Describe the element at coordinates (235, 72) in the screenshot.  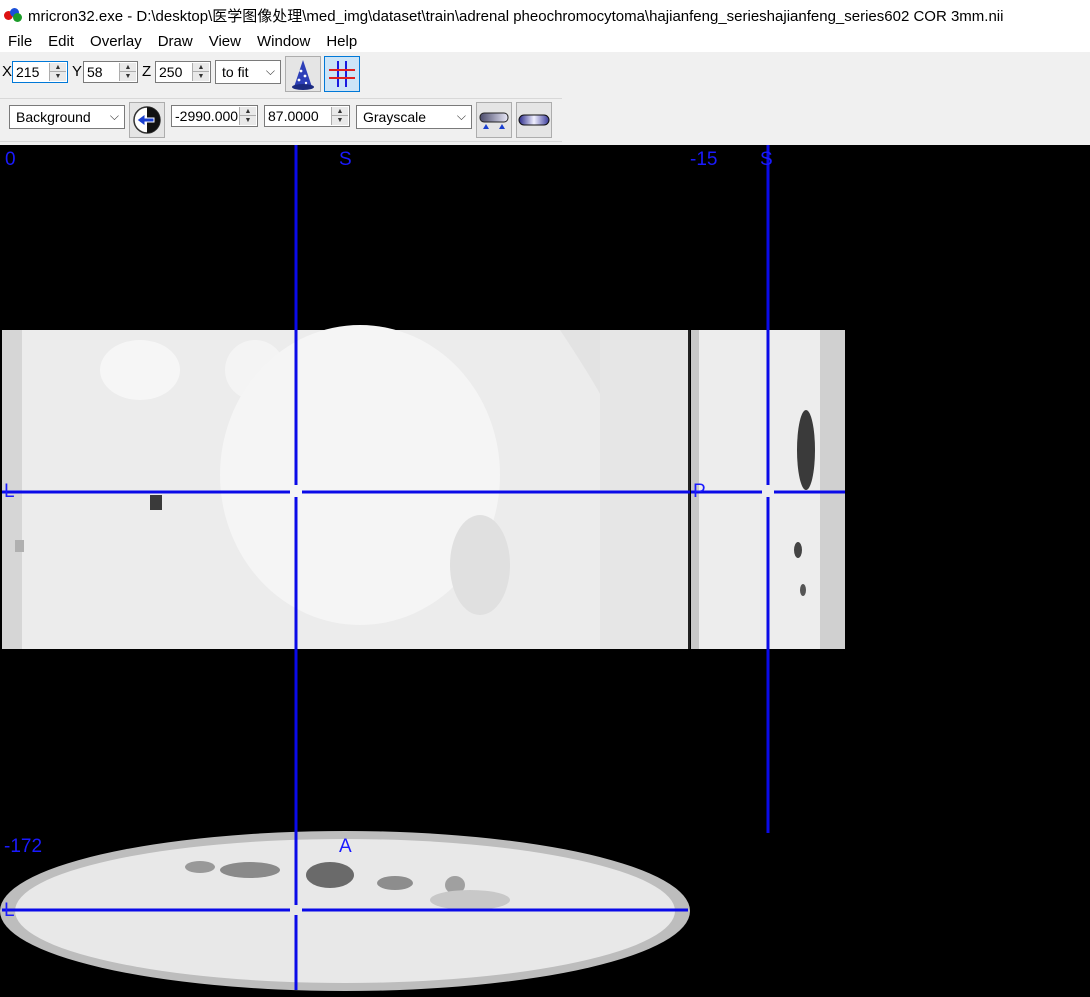
I see `zoom-value: to fit` at that location.